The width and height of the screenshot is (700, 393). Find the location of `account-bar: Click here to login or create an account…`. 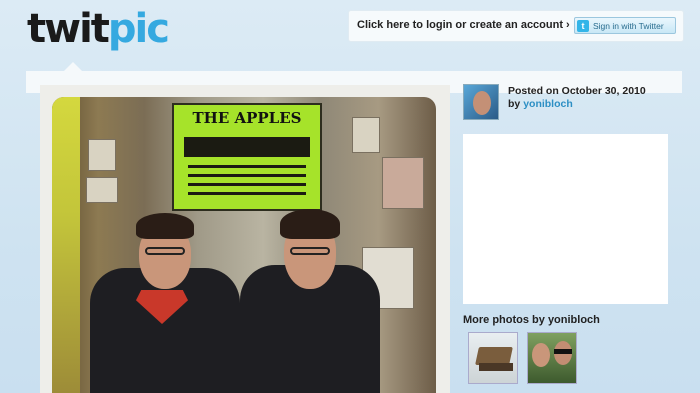

account-bar: Click here to login or create an account… is located at coordinates (516, 26).